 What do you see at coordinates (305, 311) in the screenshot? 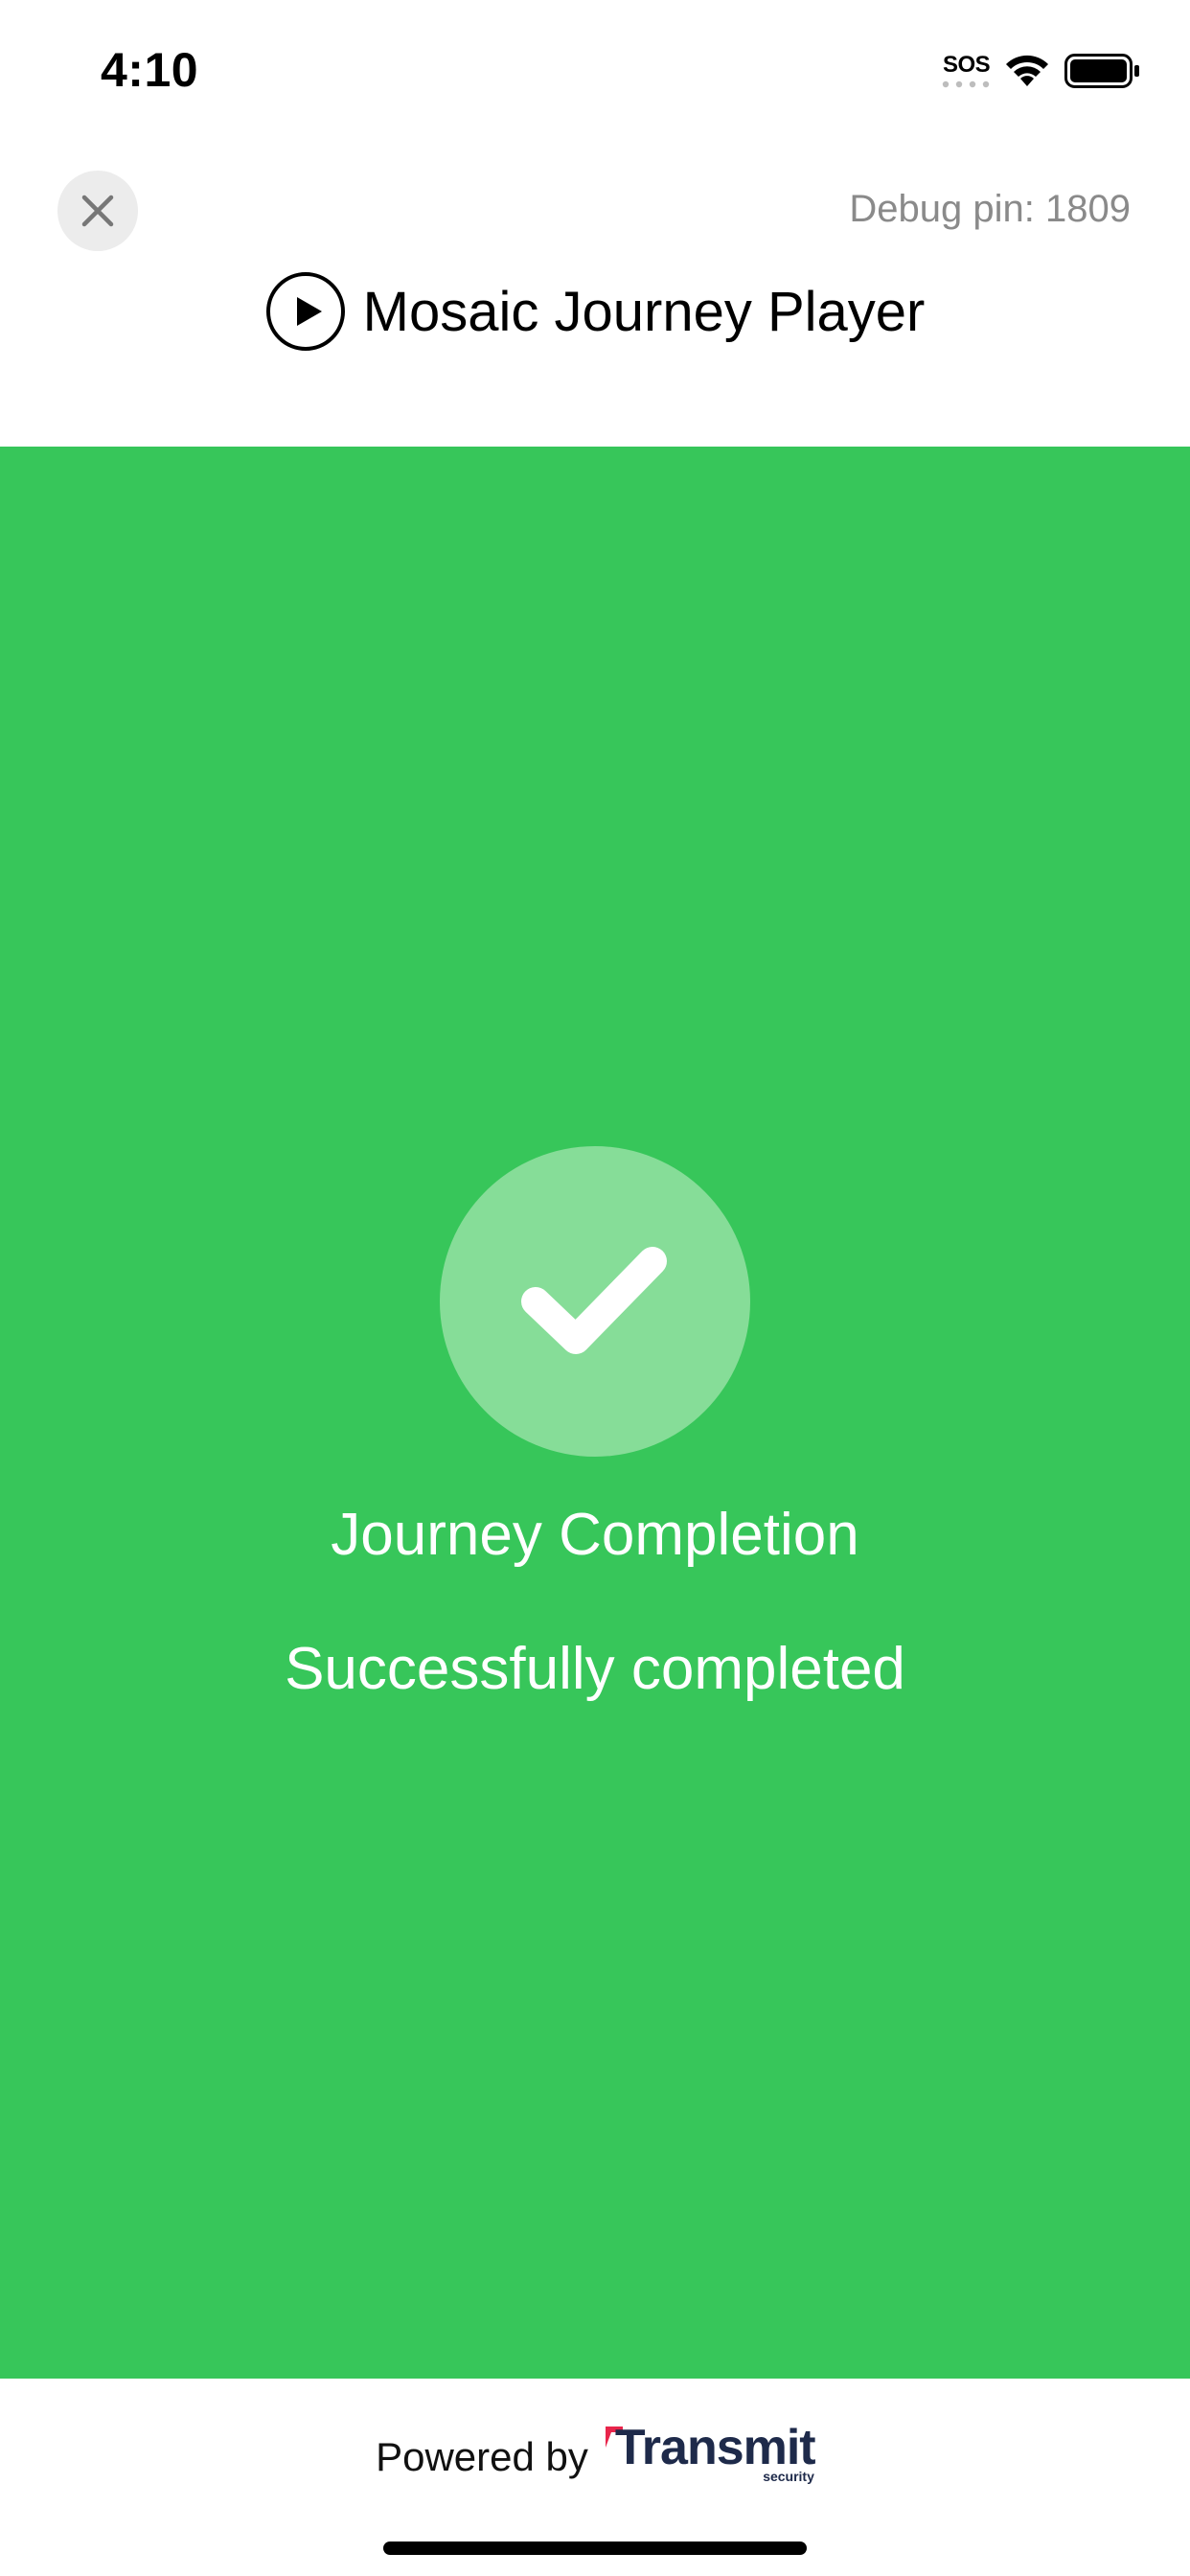
I see `play-icon` at bounding box center [305, 311].